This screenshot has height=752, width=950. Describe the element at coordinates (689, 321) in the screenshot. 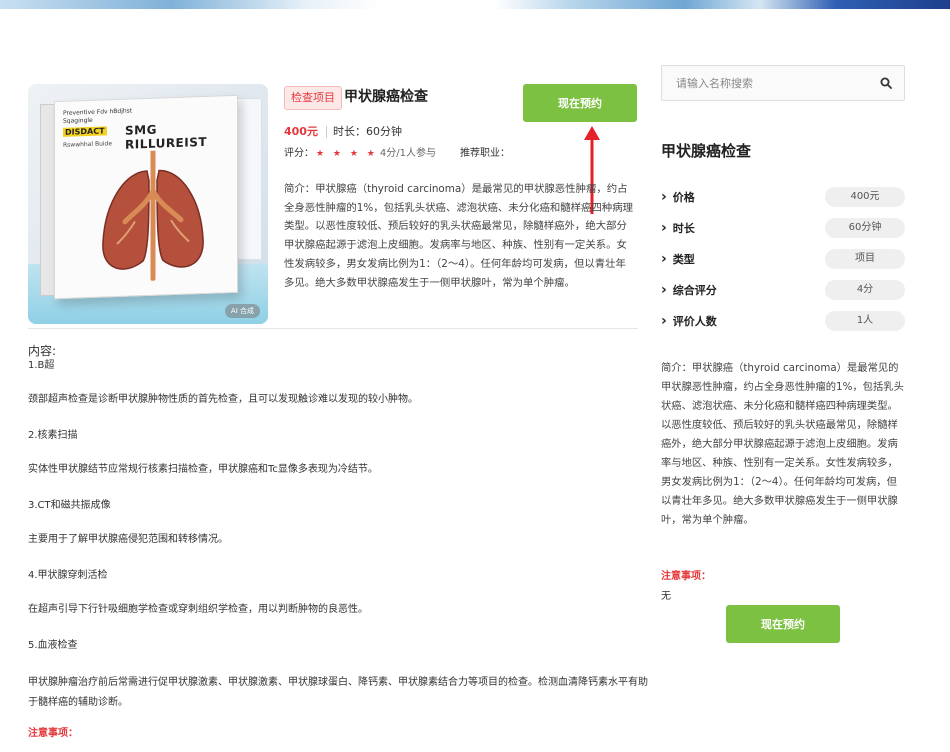

I see `attr-label: 评价人数` at that location.